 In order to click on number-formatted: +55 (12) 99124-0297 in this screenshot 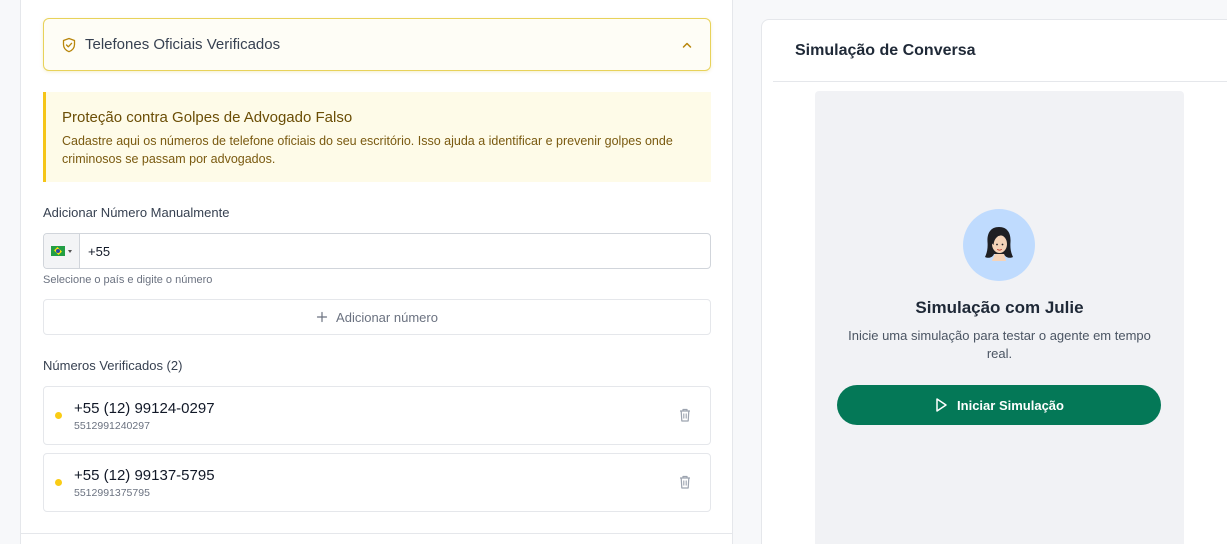, I will do `click(144, 408)`.